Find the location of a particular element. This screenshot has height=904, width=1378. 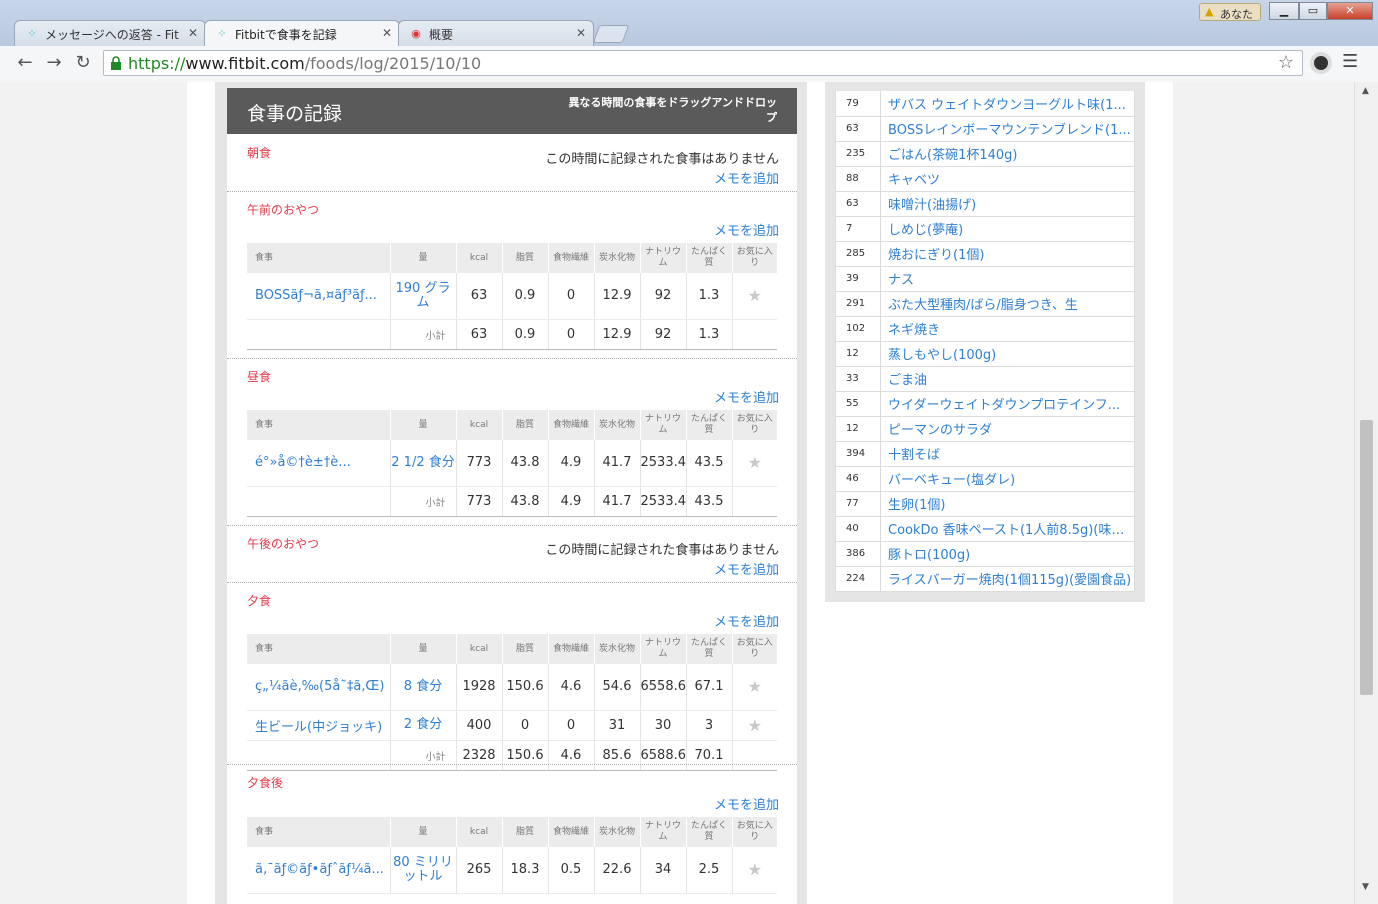

menu-icon: ☰ is located at coordinates (1350, 61).